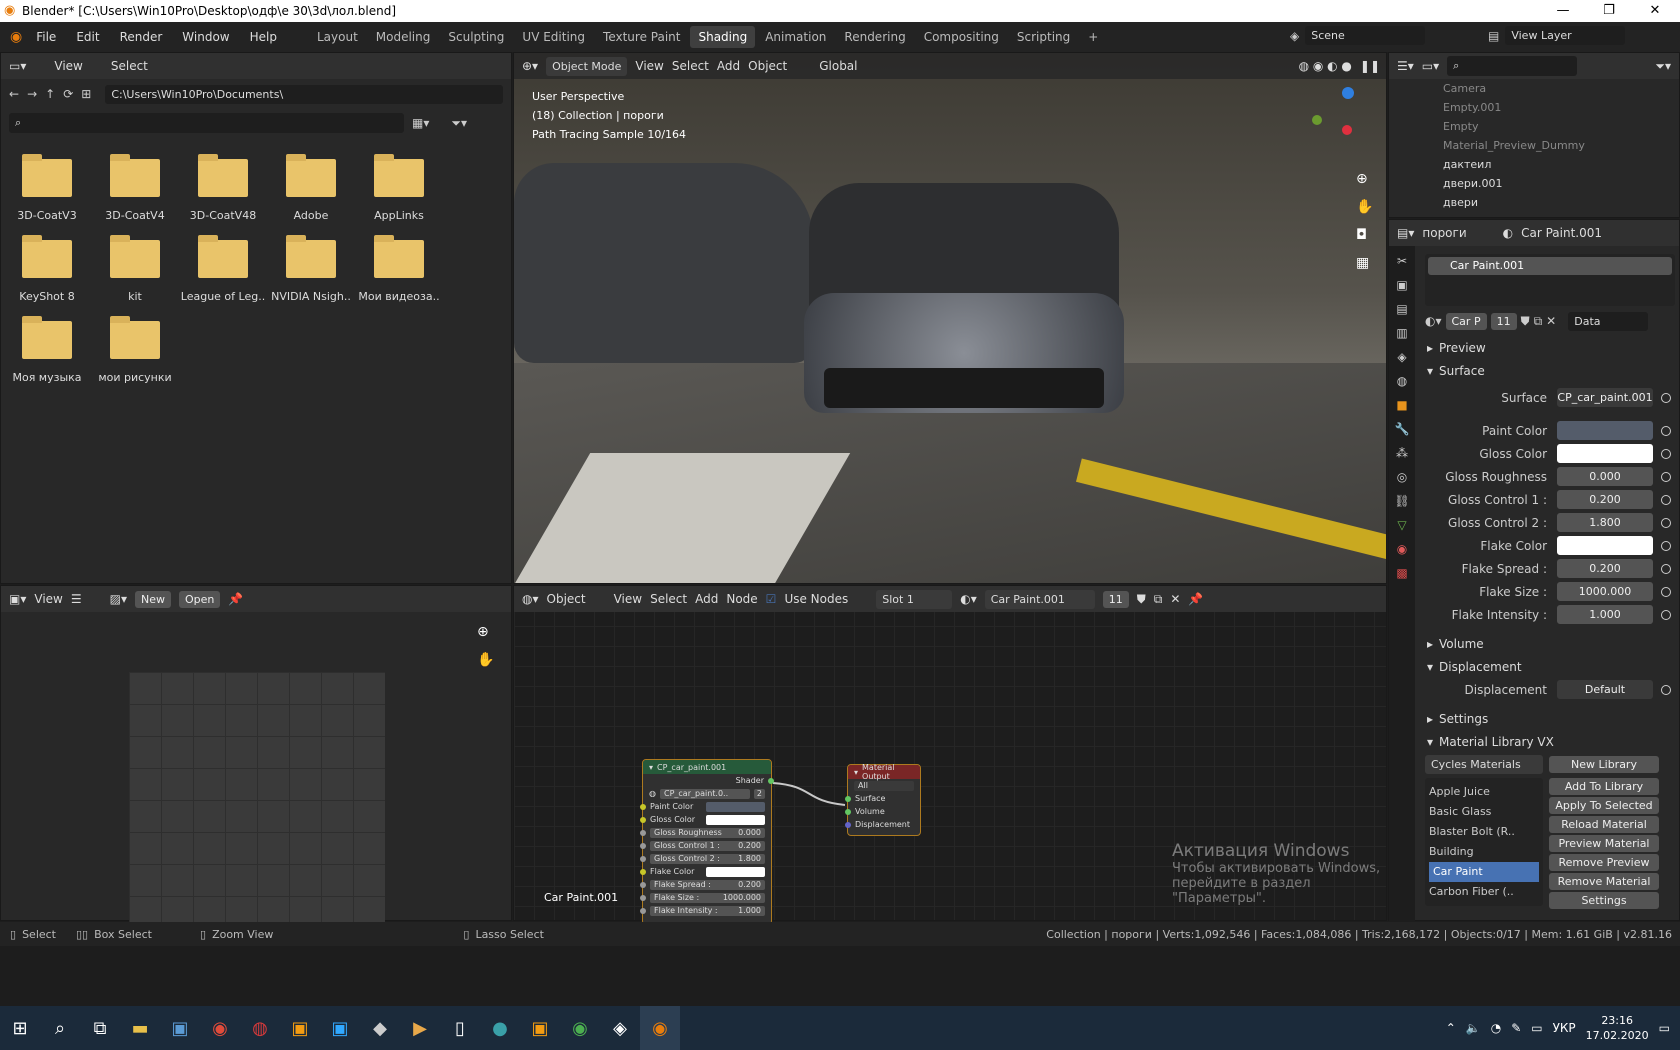 Image resolution: width=1680 pixels, height=1050 pixels. I want to click on viewport-menu-select: Select, so click(690, 66).